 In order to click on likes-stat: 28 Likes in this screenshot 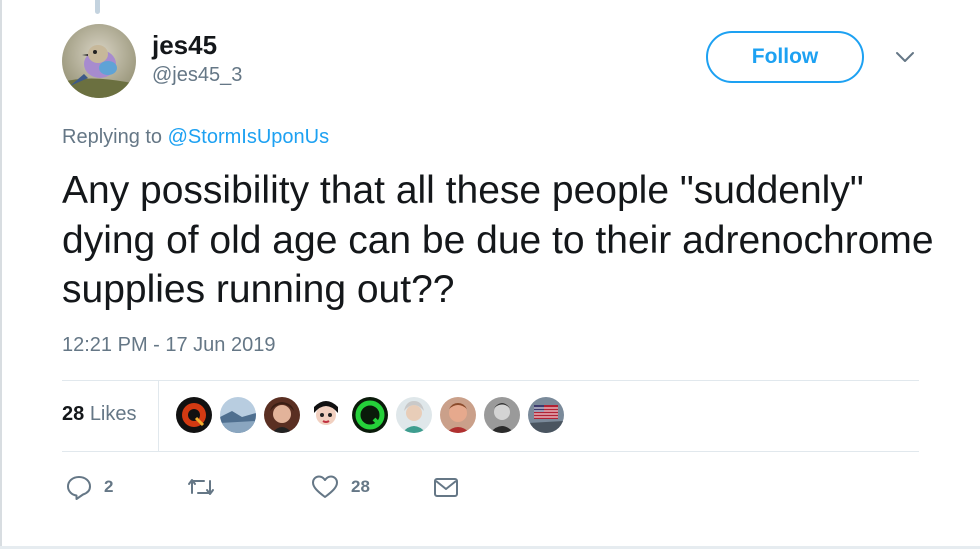, I will do `click(99, 414)`.